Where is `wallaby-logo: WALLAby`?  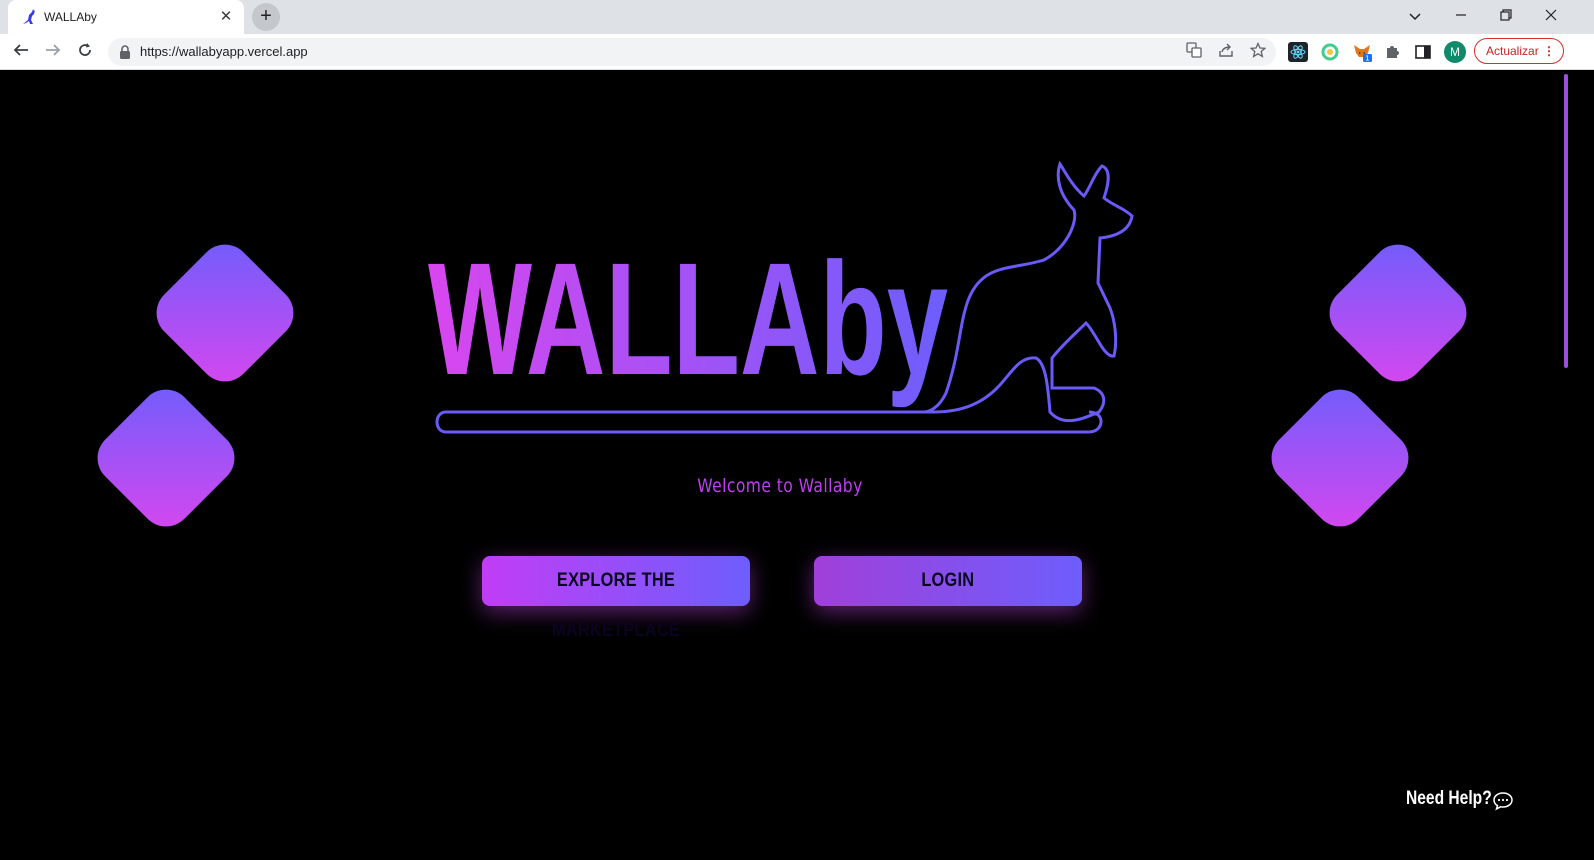 wallaby-logo: WALLAby is located at coordinates (781, 297).